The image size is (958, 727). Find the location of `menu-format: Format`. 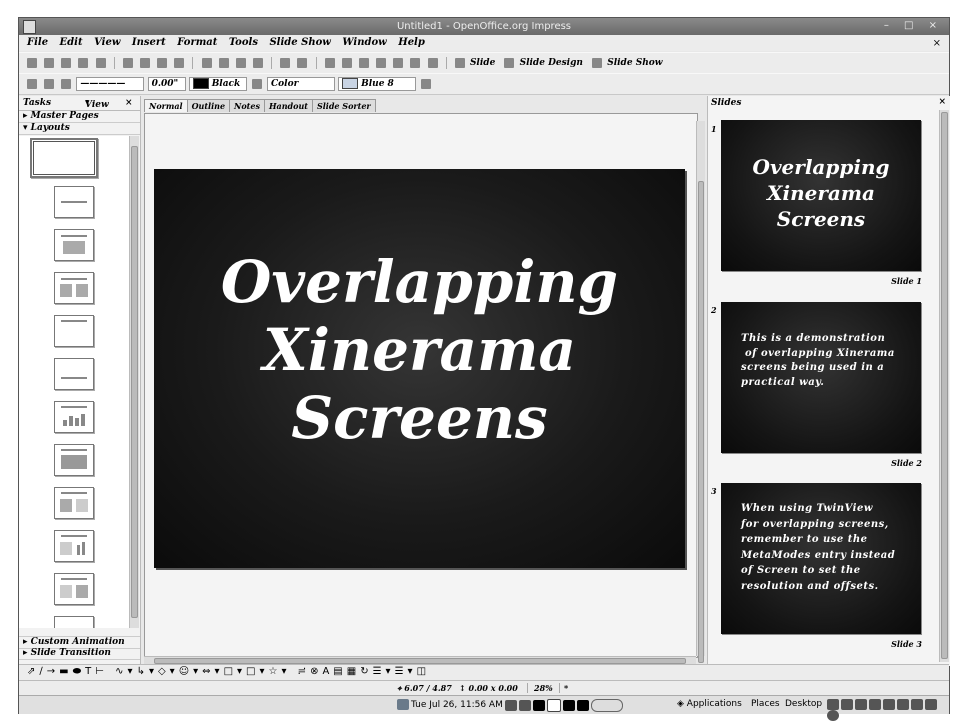

menu-format: Format is located at coordinates (197, 42).